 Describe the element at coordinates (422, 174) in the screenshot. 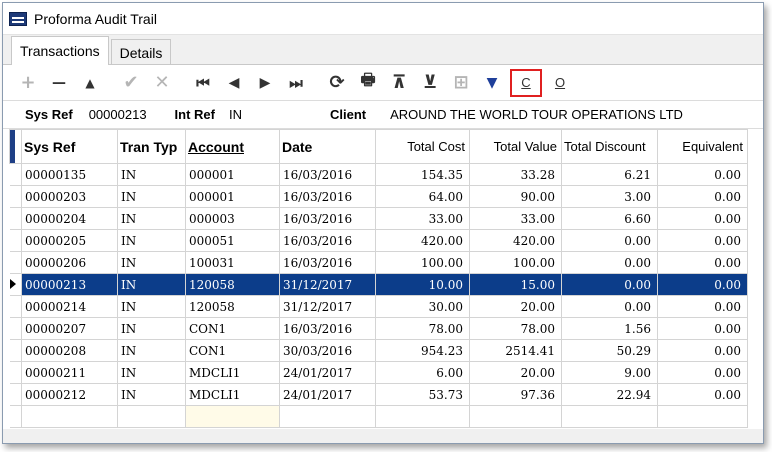

I see `cell-total-cost: 154.35` at that location.